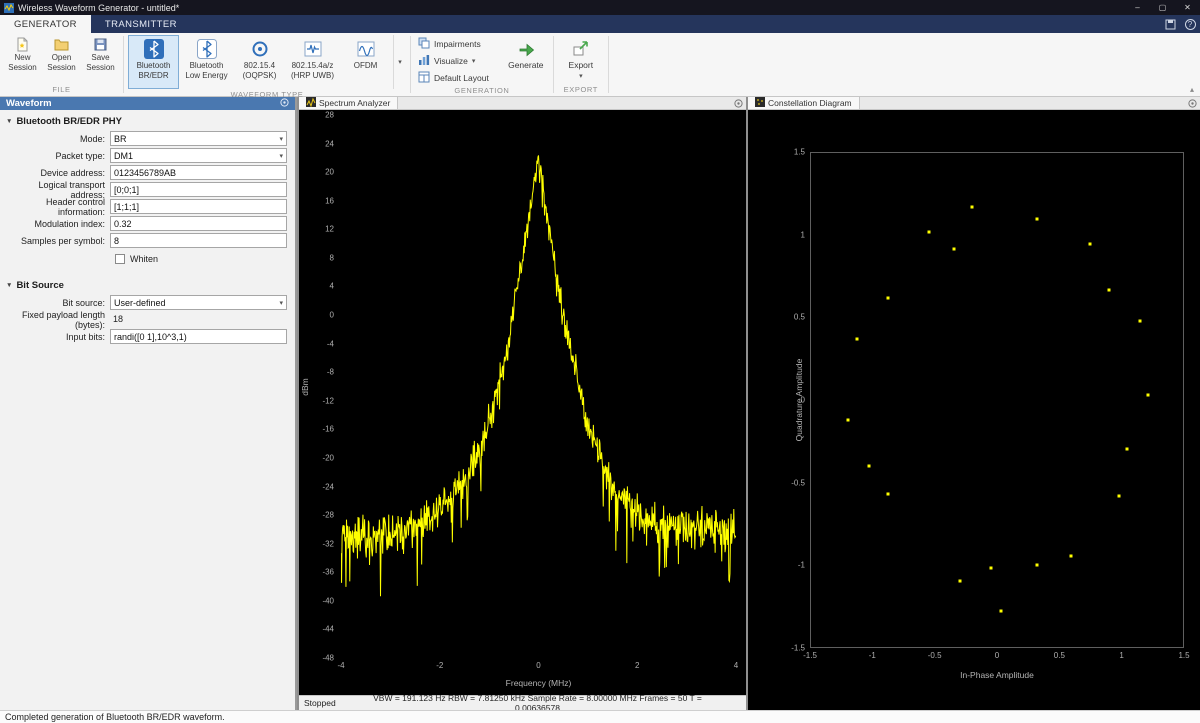  I want to click on bluetooth-br-edr-icon, so click(153, 49).